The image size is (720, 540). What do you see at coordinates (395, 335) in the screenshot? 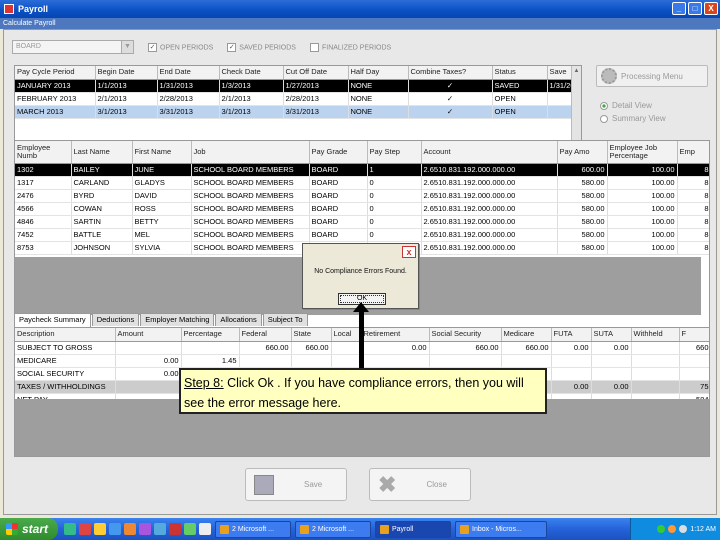
I see `summary-column-header: Retirement` at bounding box center [395, 335].